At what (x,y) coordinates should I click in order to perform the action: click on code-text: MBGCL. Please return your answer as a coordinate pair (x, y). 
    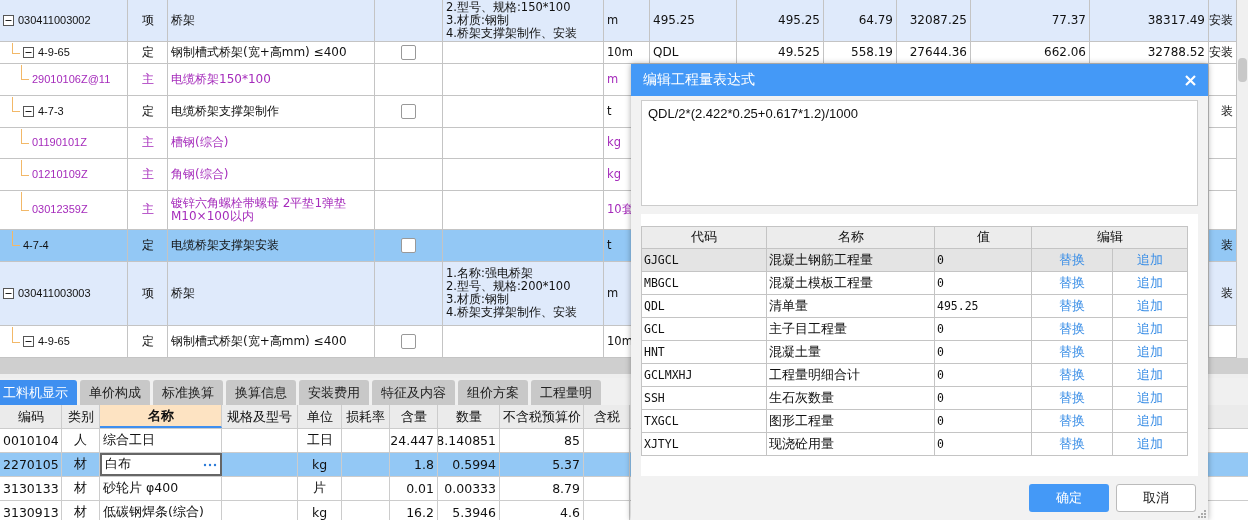
    Looking at the image, I should click on (661, 283).